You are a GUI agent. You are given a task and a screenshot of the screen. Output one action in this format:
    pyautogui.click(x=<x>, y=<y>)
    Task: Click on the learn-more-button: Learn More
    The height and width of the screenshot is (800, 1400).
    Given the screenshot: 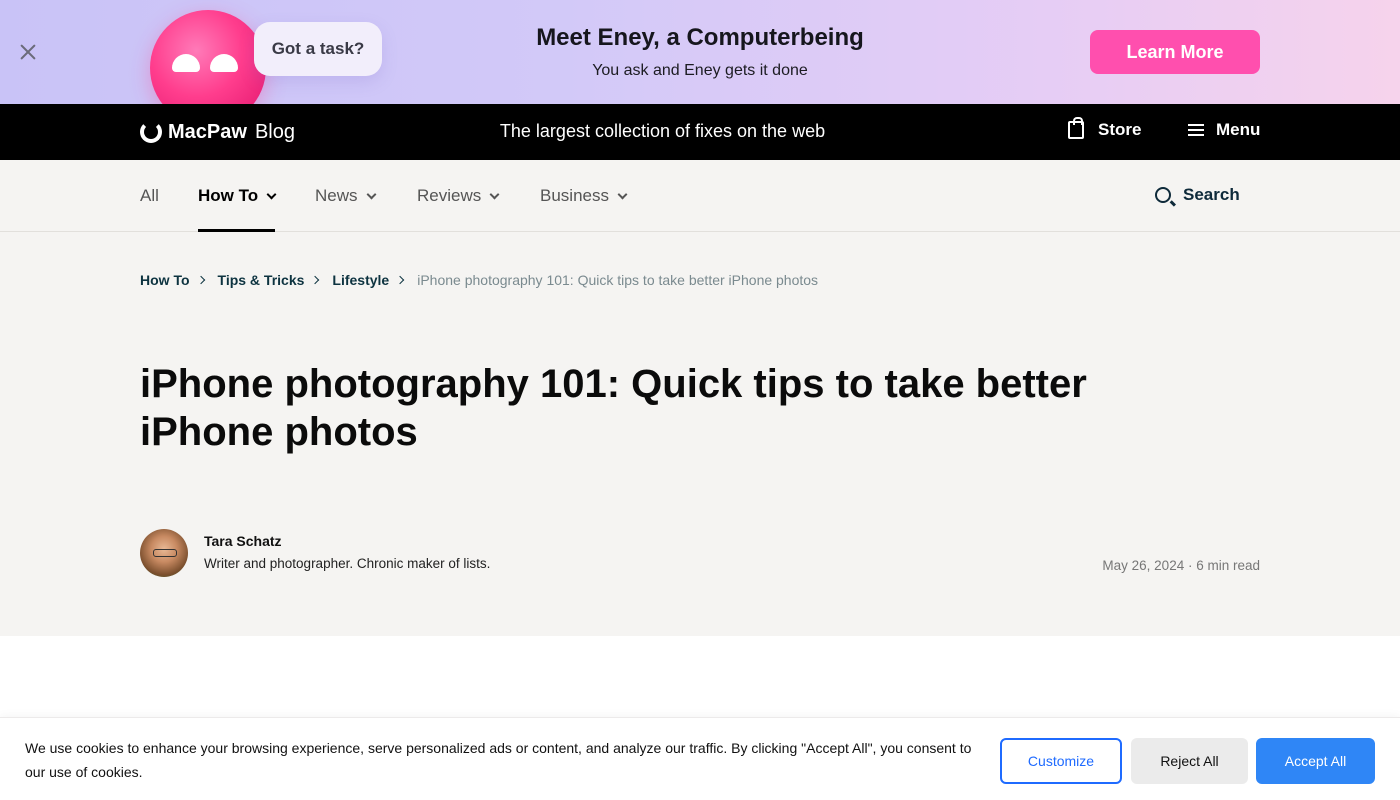 What is the action you would take?
    pyautogui.click(x=1175, y=52)
    